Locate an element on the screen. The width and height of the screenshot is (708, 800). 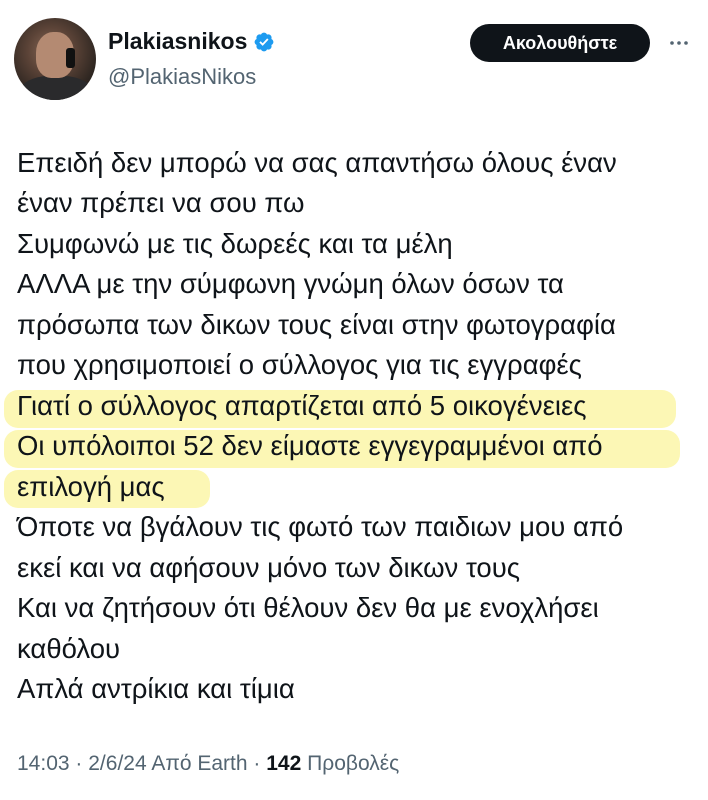
tweet-line: εκεί και να αφήσουν μόνο των δικων τους is located at coordinates (269, 567).